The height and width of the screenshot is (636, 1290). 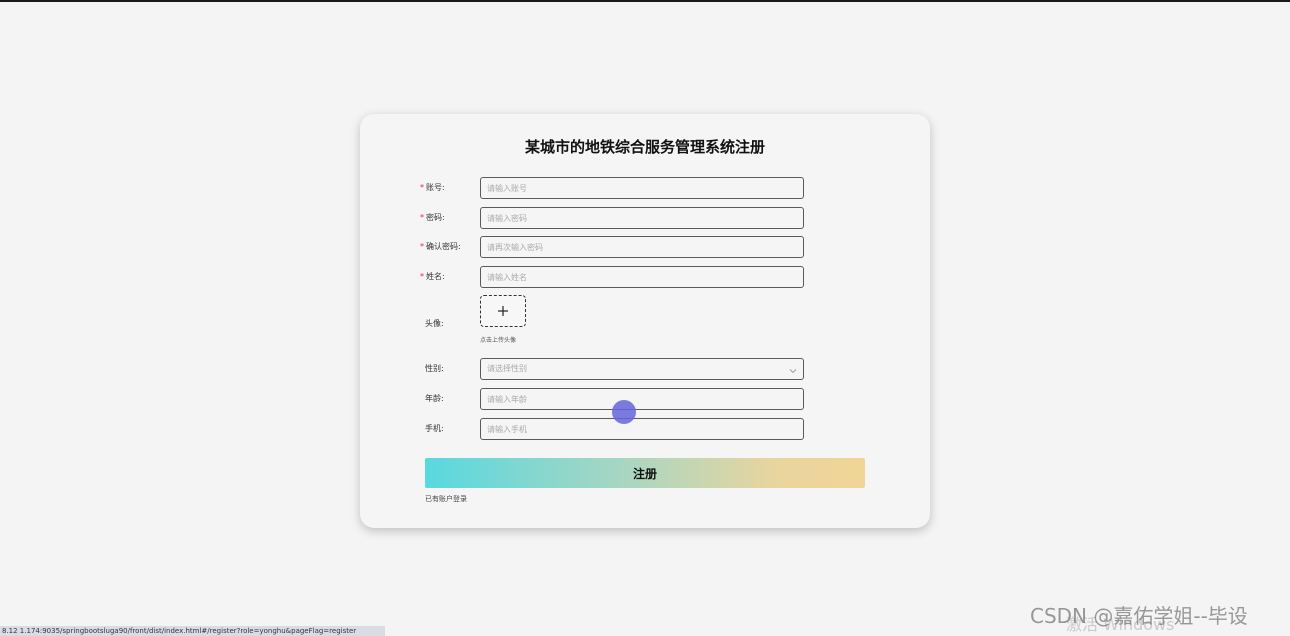 I want to click on avatar-upload-button, so click(x=503, y=311).